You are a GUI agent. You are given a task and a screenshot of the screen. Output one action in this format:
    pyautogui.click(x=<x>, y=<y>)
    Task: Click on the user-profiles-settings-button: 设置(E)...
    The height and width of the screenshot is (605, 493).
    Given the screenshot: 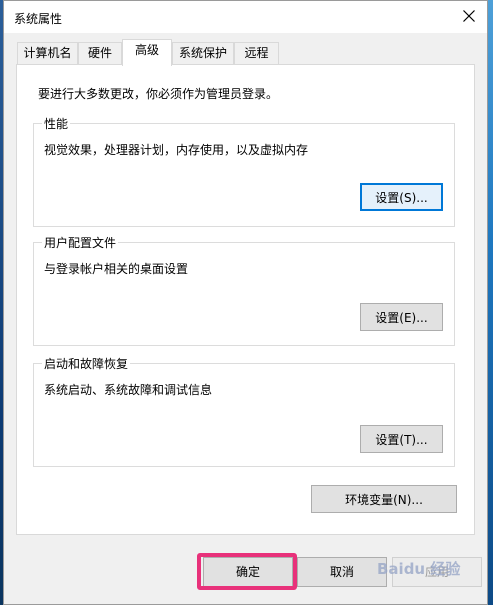 What is the action you would take?
    pyautogui.click(x=401, y=317)
    